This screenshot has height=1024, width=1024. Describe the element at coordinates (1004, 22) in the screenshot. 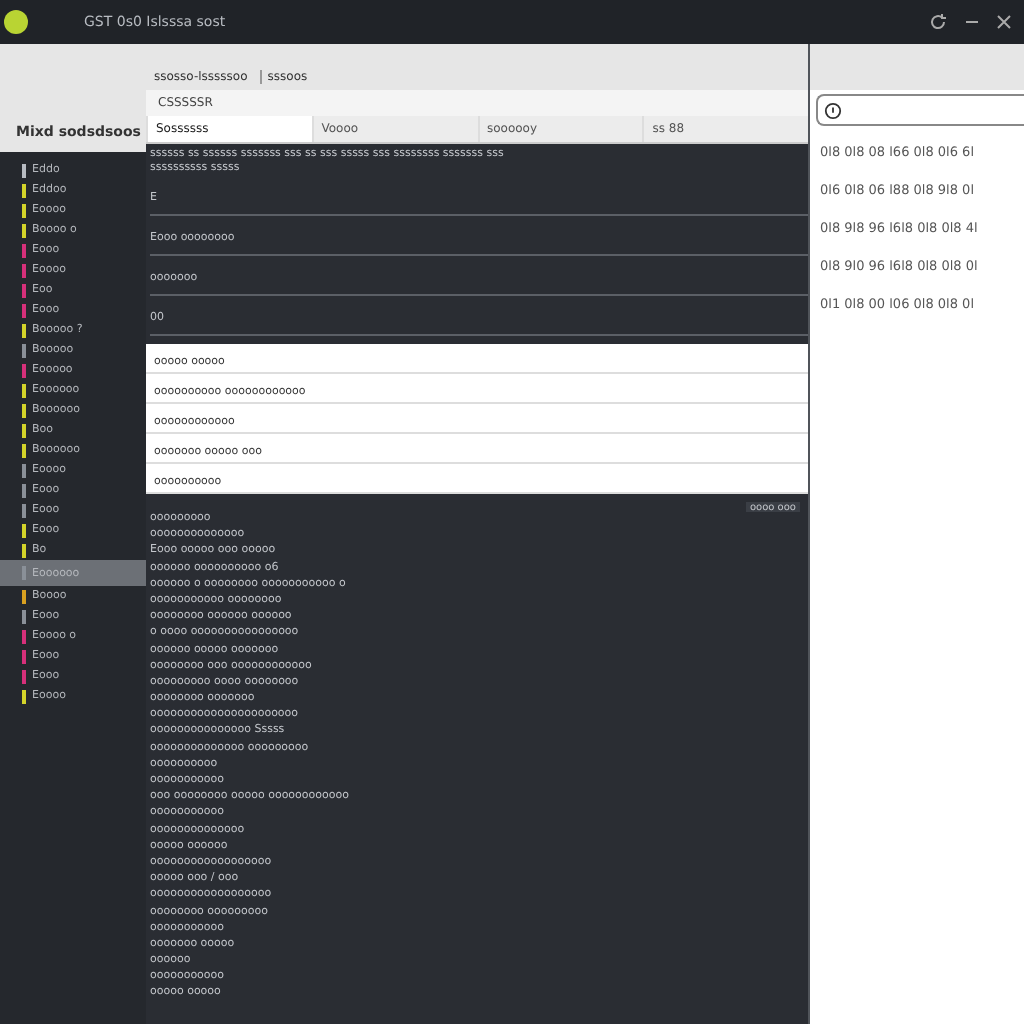

I see `close-icon` at that location.